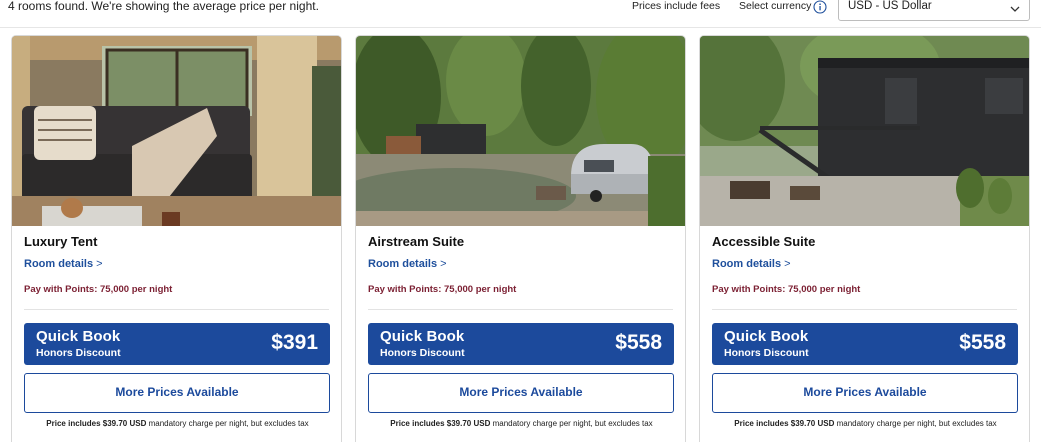  What do you see at coordinates (775, 6) in the screenshot?
I see `select-currency-label: Select currency` at bounding box center [775, 6].